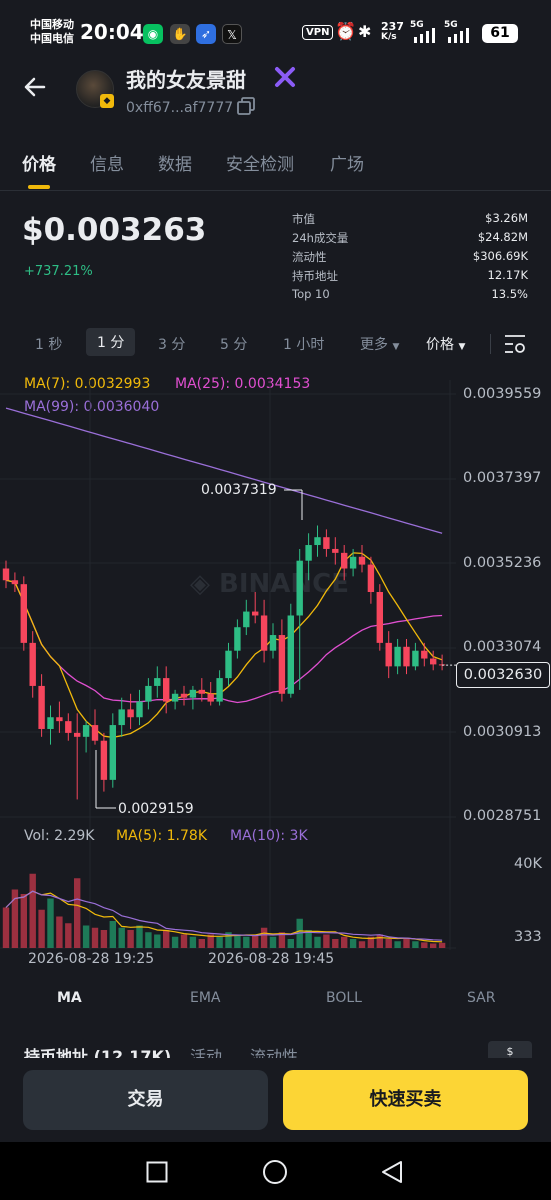 Image resolution: width=551 pixels, height=1200 pixels. Describe the element at coordinates (224, 910) in the screenshot. I see `volume-bars` at that location.